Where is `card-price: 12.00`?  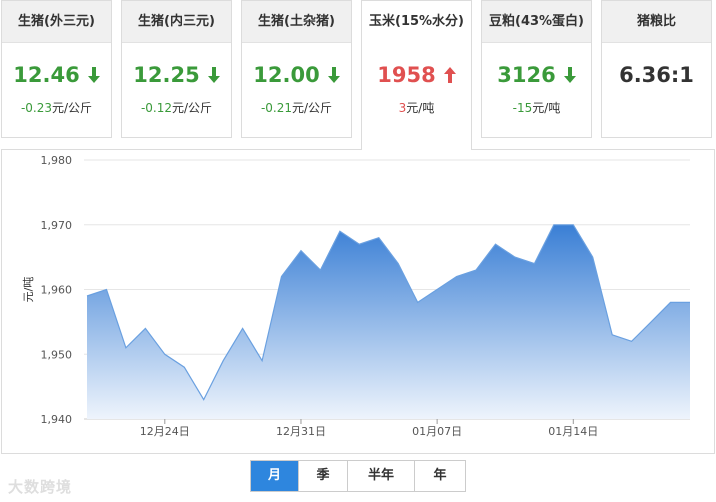
card-price: 12.00 is located at coordinates (296, 75).